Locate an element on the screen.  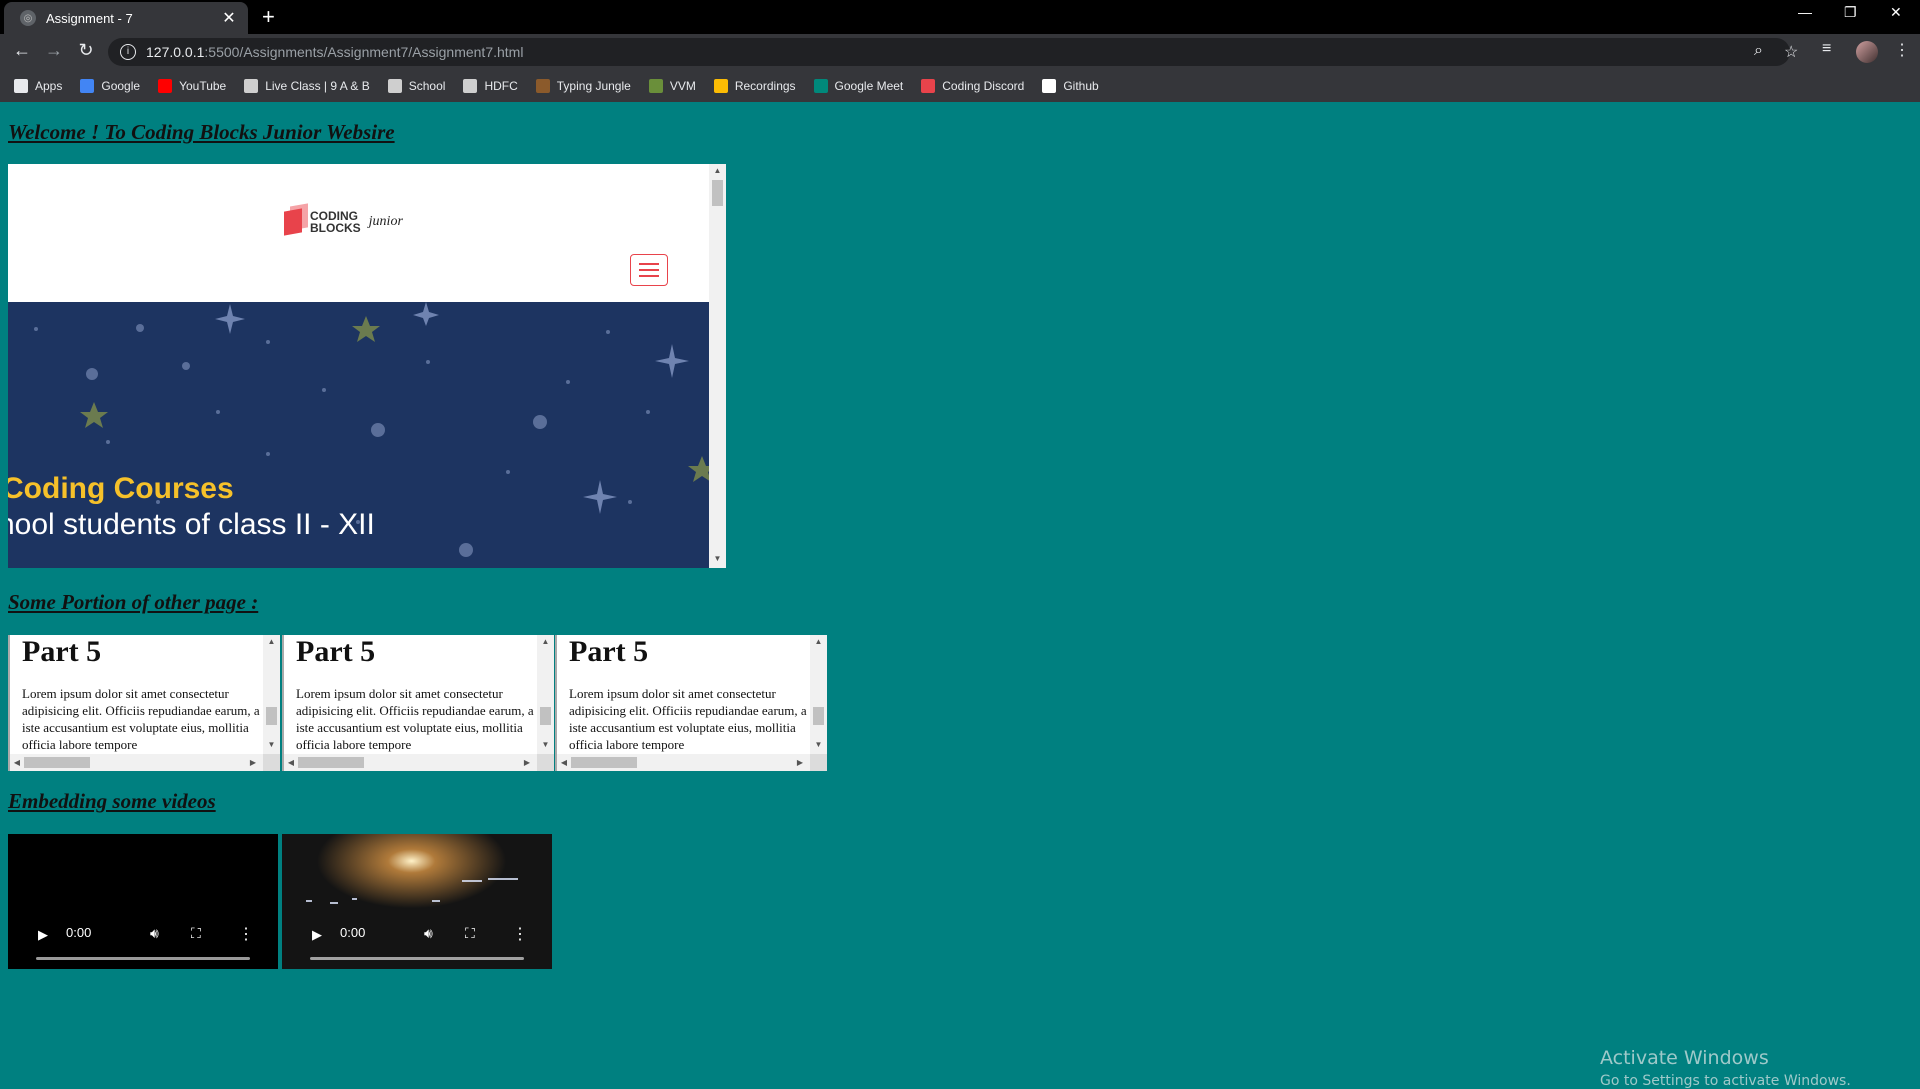
bookmark-item: Recordings is located at coordinates (754, 86).